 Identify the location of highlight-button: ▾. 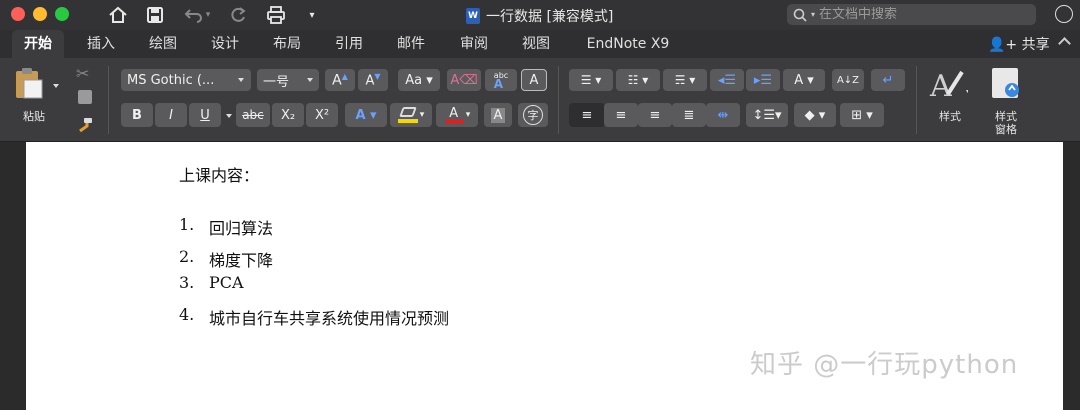
(411, 115).